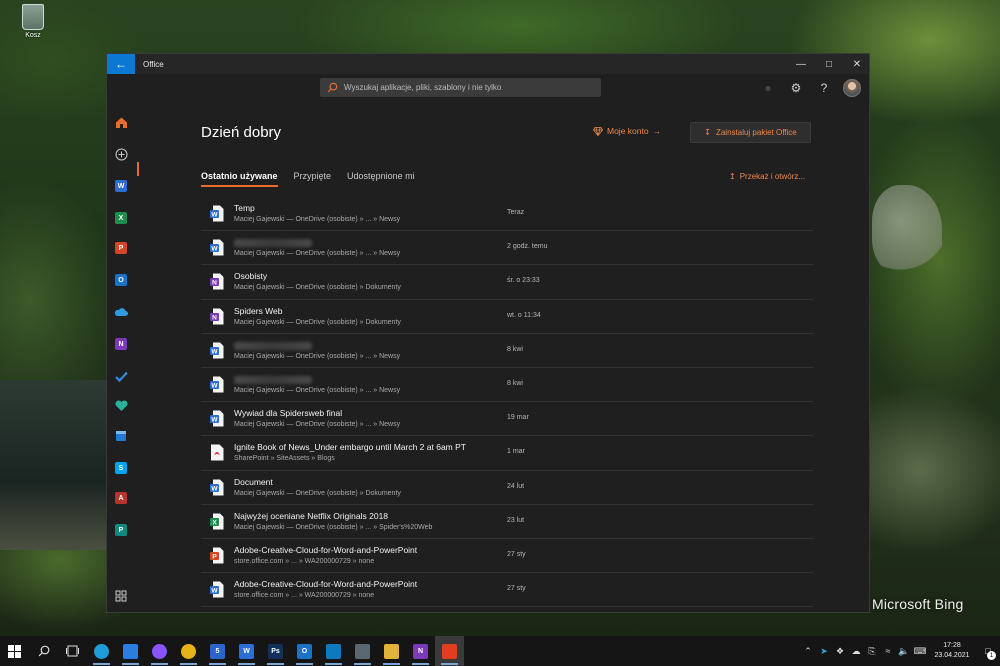 The height and width of the screenshot is (666, 1000). What do you see at coordinates (952, 645) in the screenshot?
I see `clock-time: 17:28` at bounding box center [952, 645].